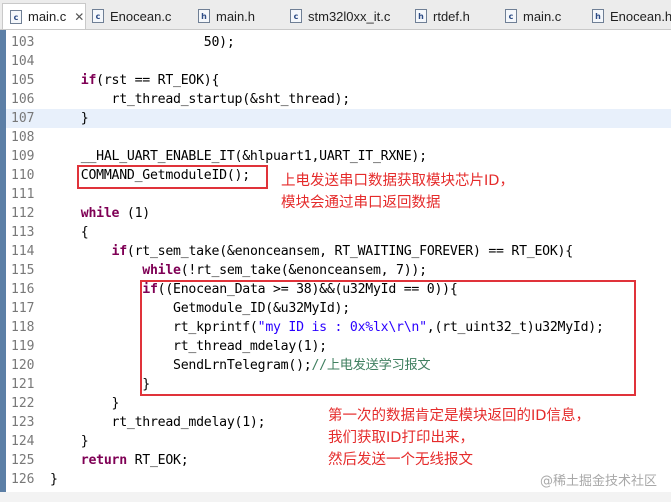 The width and height of the screenshot is (671, 502). What do you see at coordinates (338, 232) in the screenshot?
I see `code-line: 113 {` at bounding box center [338, 232].